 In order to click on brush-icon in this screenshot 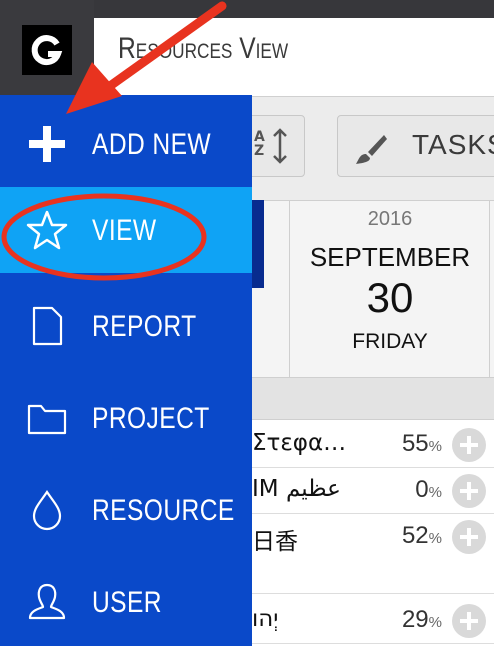, I will do `click(371, 149)`.